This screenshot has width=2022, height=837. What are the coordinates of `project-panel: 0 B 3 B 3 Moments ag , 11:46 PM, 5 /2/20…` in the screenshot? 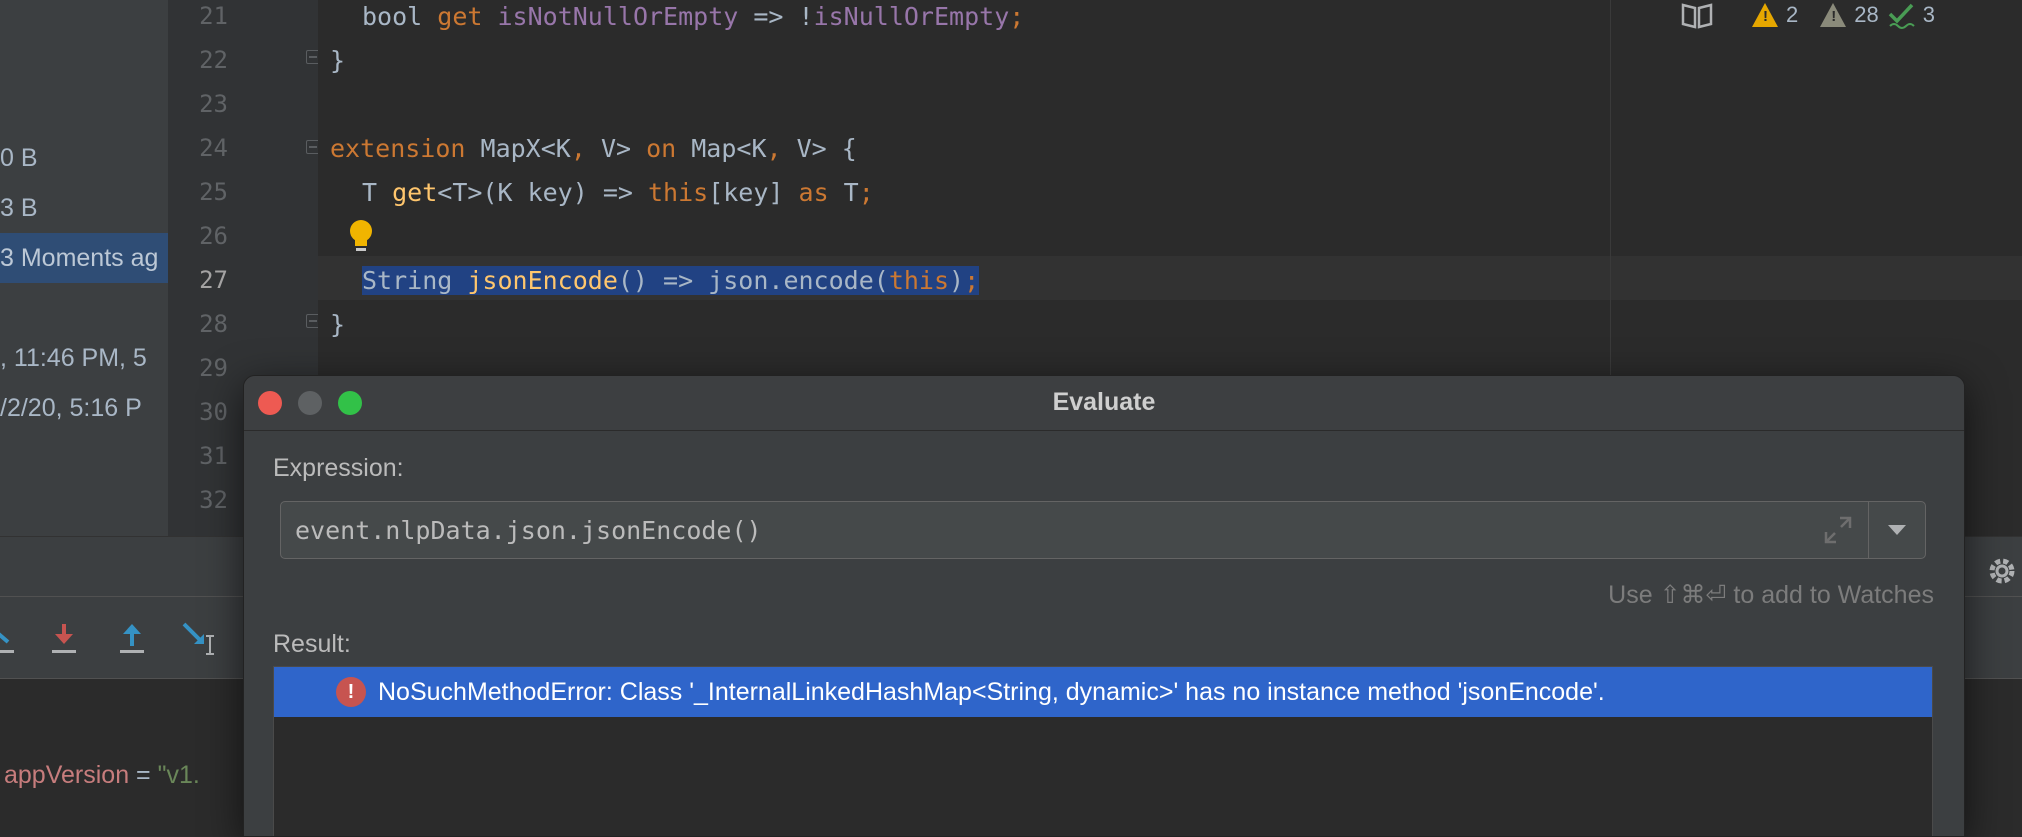 It's located at (84, 268).